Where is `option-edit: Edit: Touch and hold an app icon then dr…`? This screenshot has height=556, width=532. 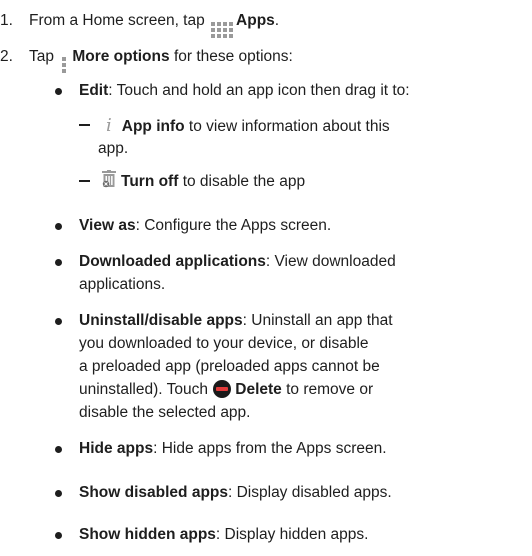
option-edit: Edit: Touch and hold an app icon then dr… is located at coordinates (244, 90).